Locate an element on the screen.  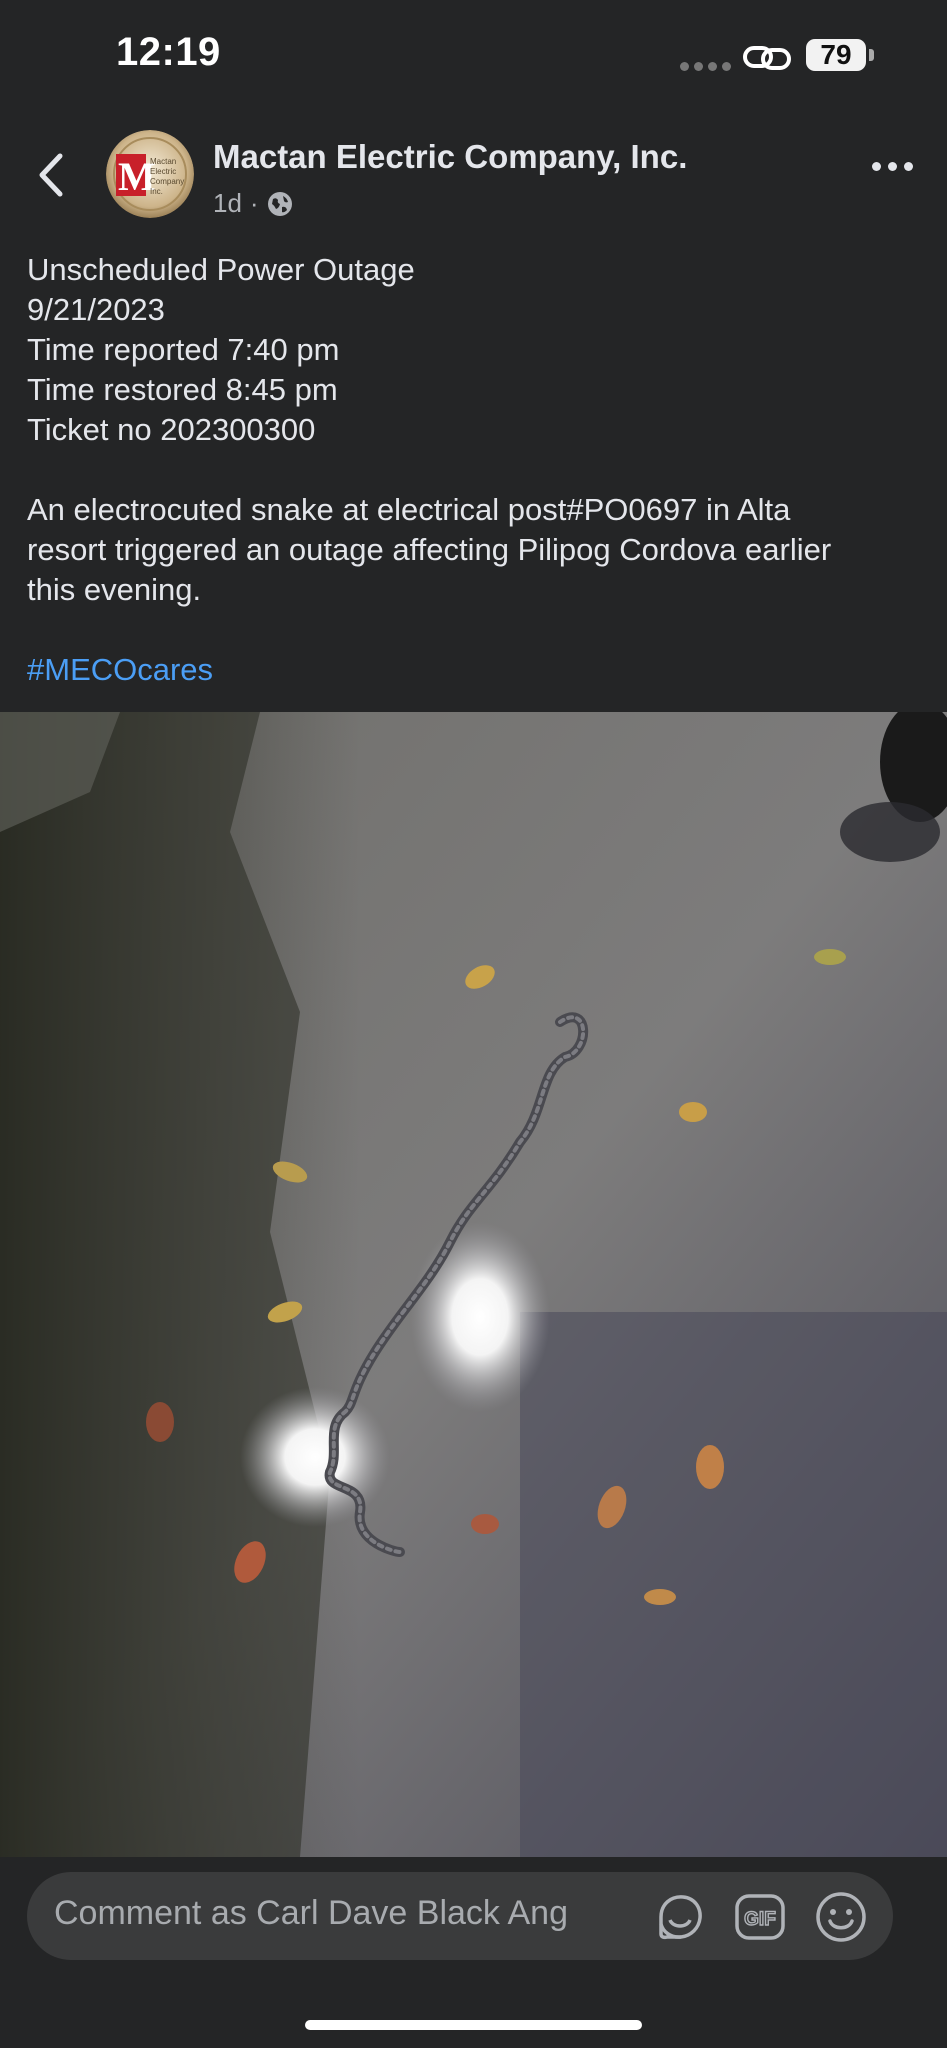
back-button is located at coordinates (52, 175).